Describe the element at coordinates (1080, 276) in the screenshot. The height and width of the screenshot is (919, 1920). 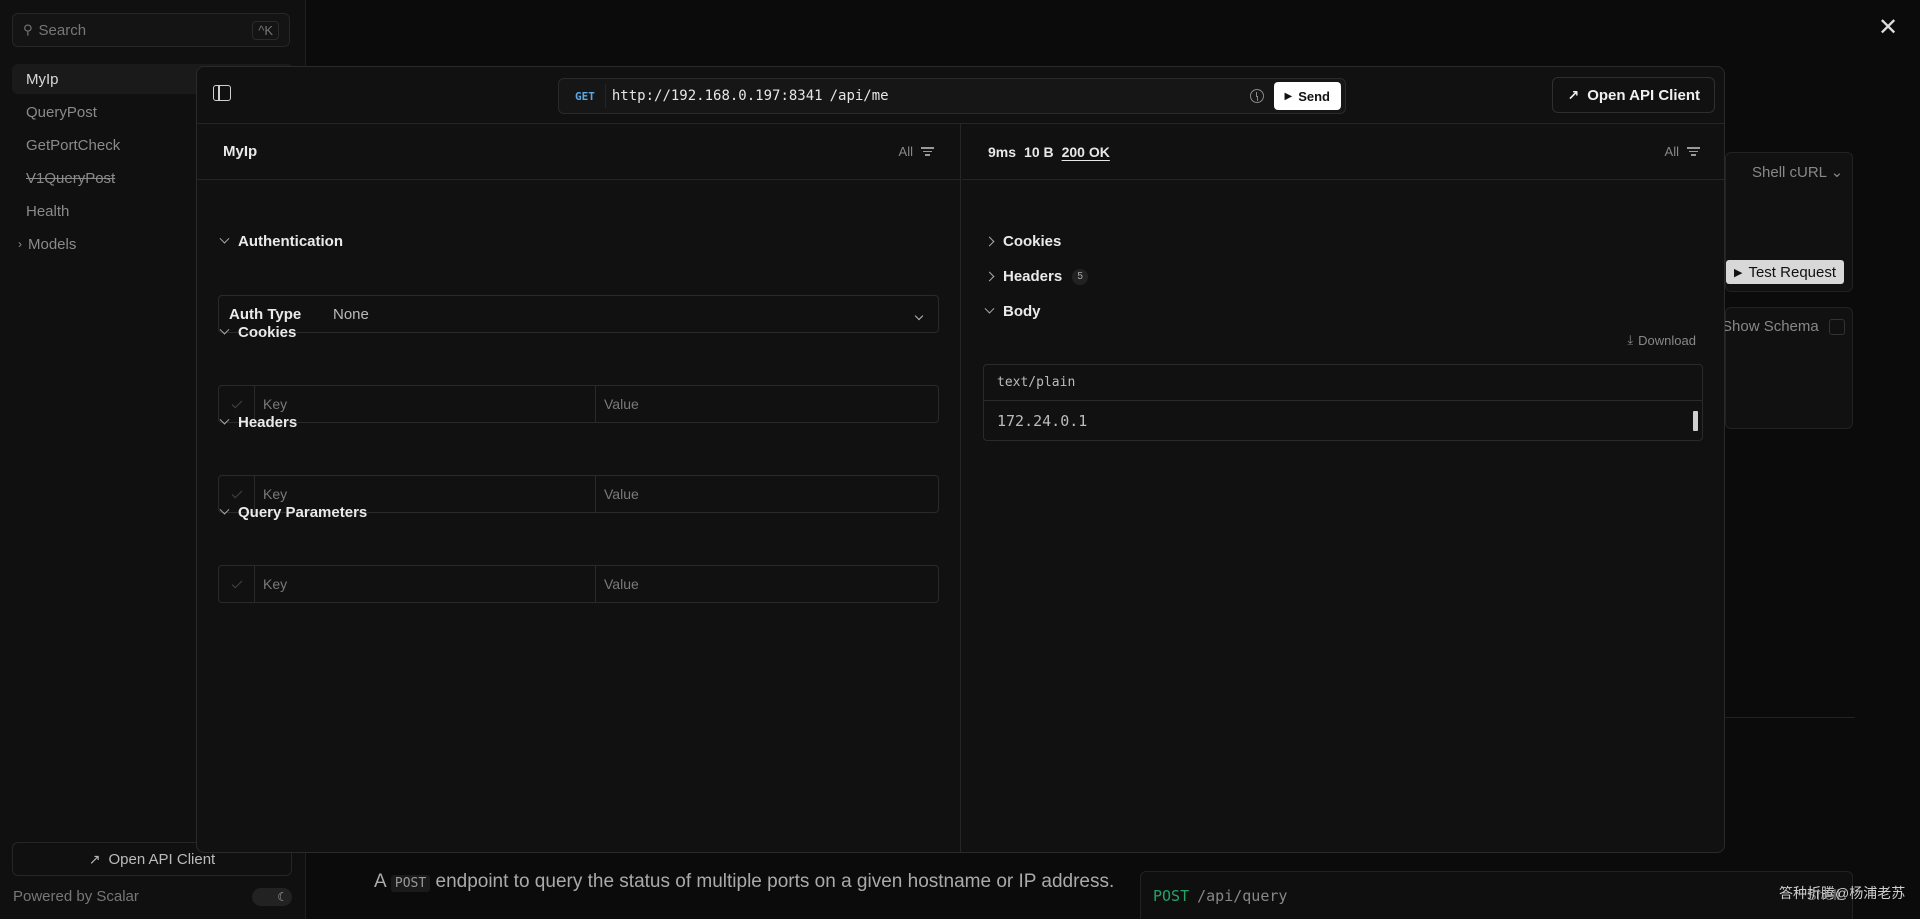
I see `headers-count-badge: 5` at that location.